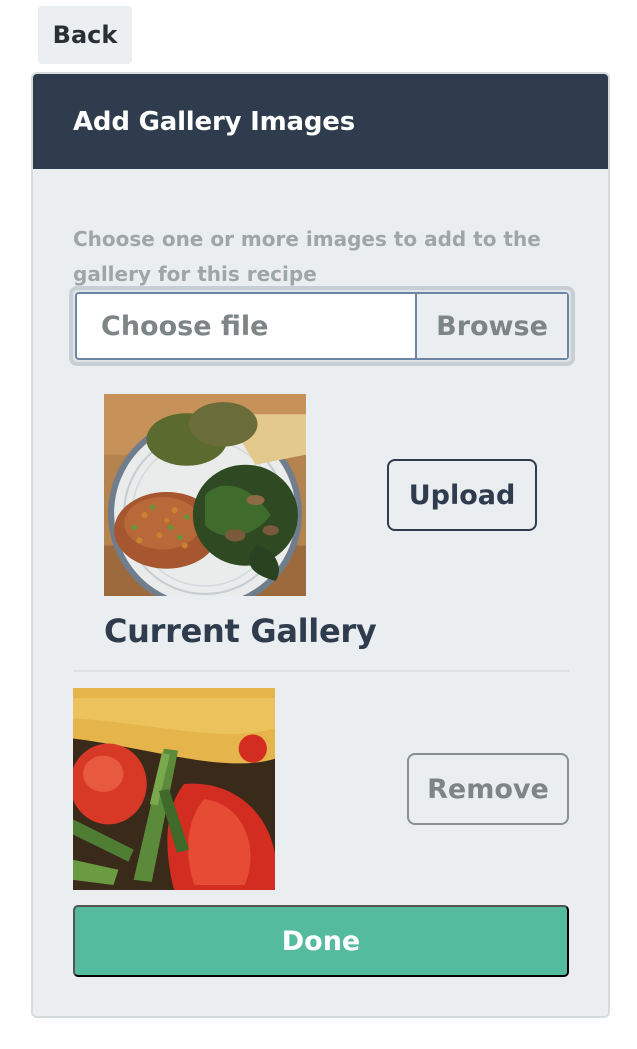 This screenshot has height=1049, width=637. Describe the element at coordinates (85, 35) in the screenshot. I see `back-button: Back` at that location.